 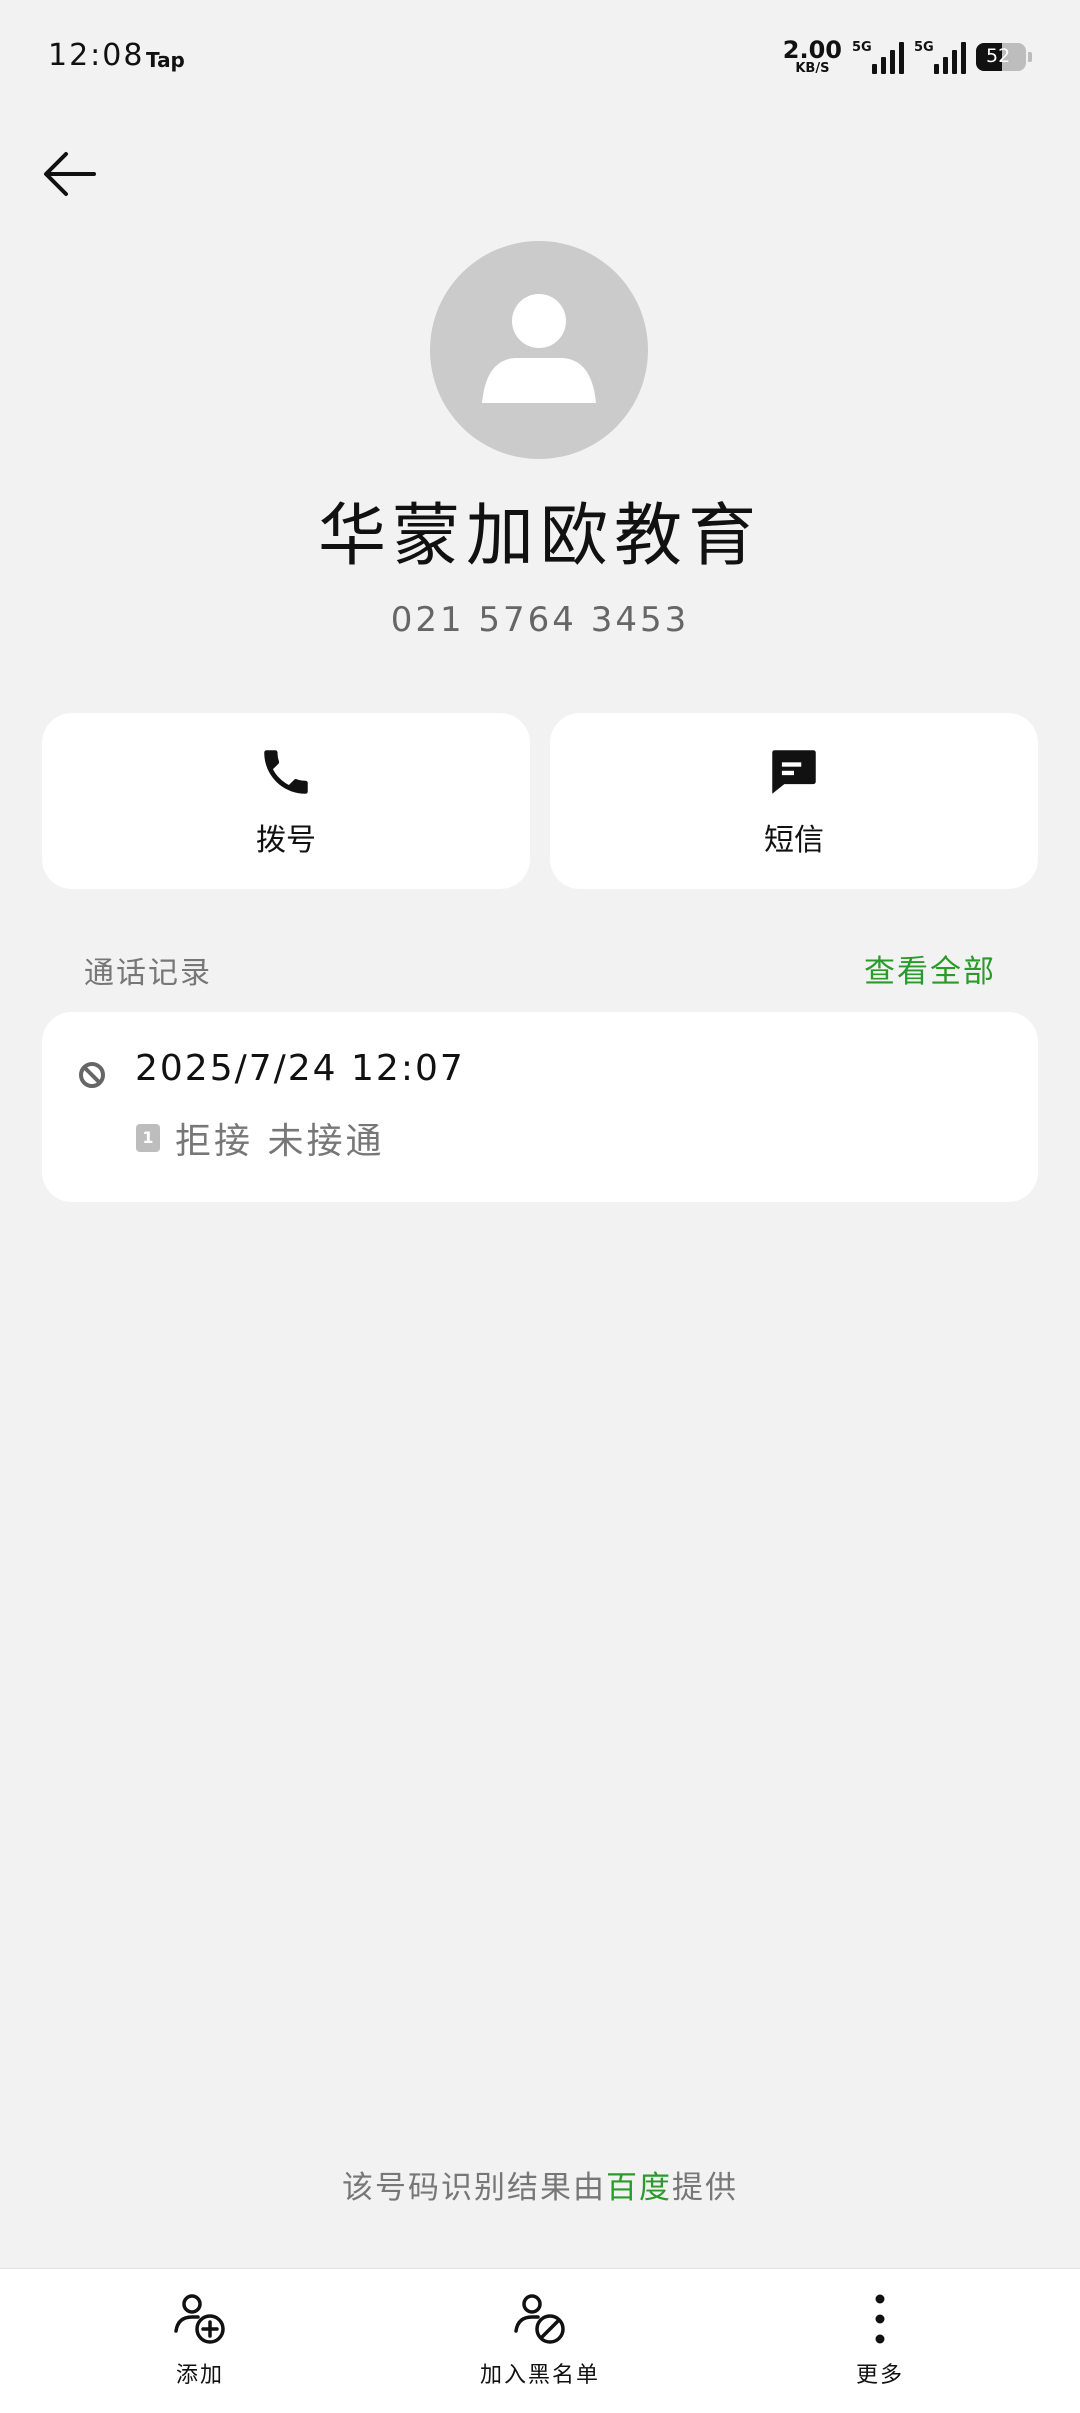 I want to click on provider-note: 该号码识别结果由百度提供, so click(x=540, y=2184).